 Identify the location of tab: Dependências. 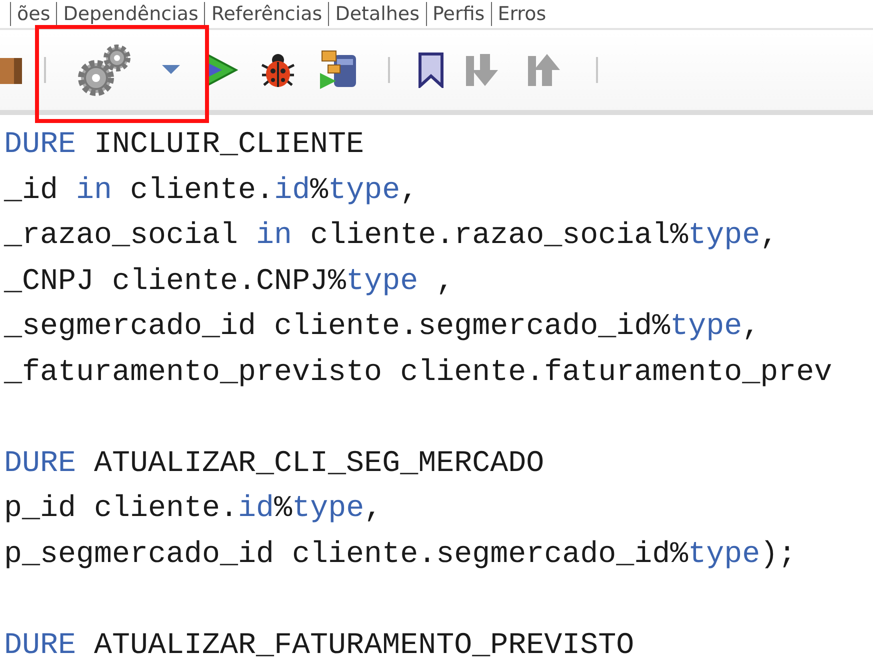
(130, 14).